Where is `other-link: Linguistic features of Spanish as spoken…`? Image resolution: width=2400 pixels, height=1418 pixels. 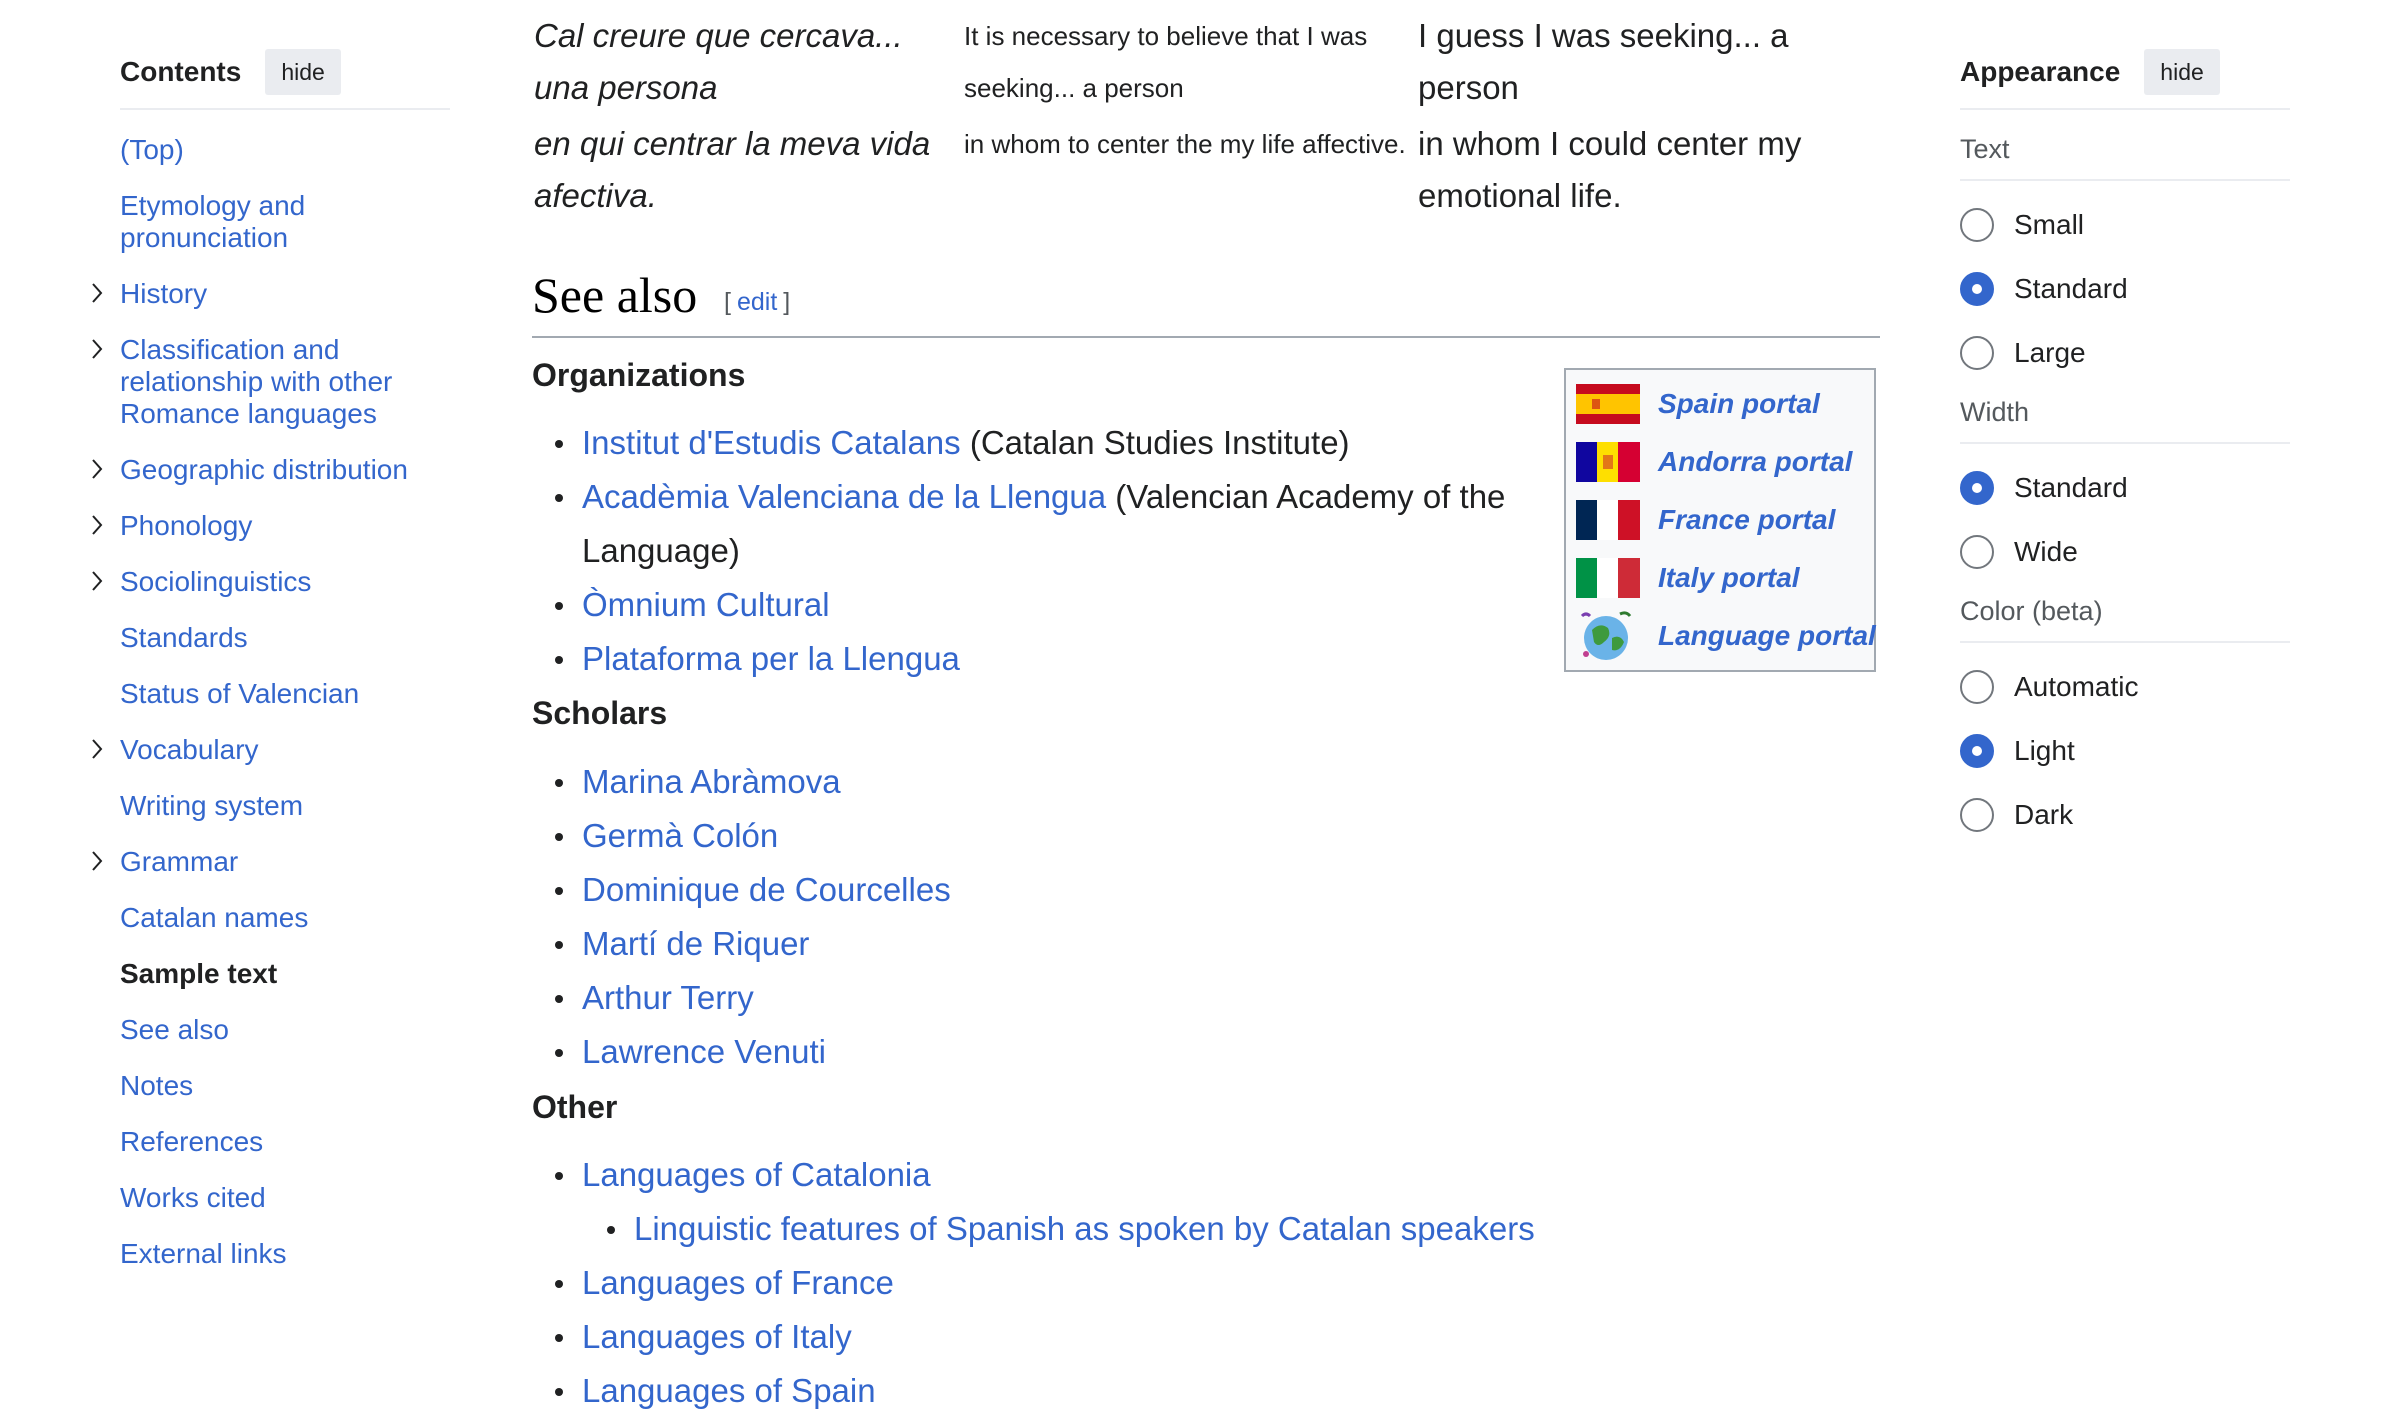 other-link: Linguistic features of Spanish as spoken… is located at coordinates (1084, 1228).